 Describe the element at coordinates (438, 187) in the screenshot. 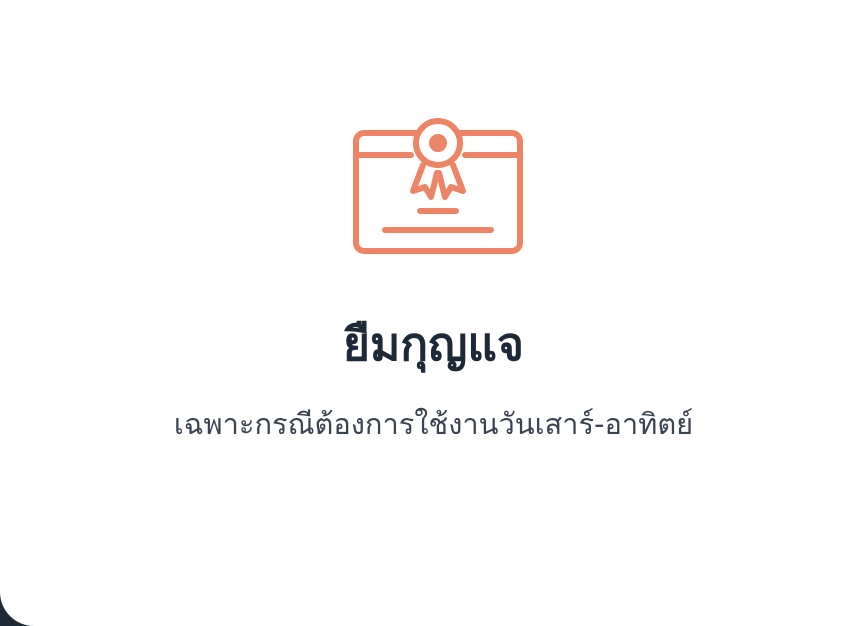

I see `certificate-icon` at that location.